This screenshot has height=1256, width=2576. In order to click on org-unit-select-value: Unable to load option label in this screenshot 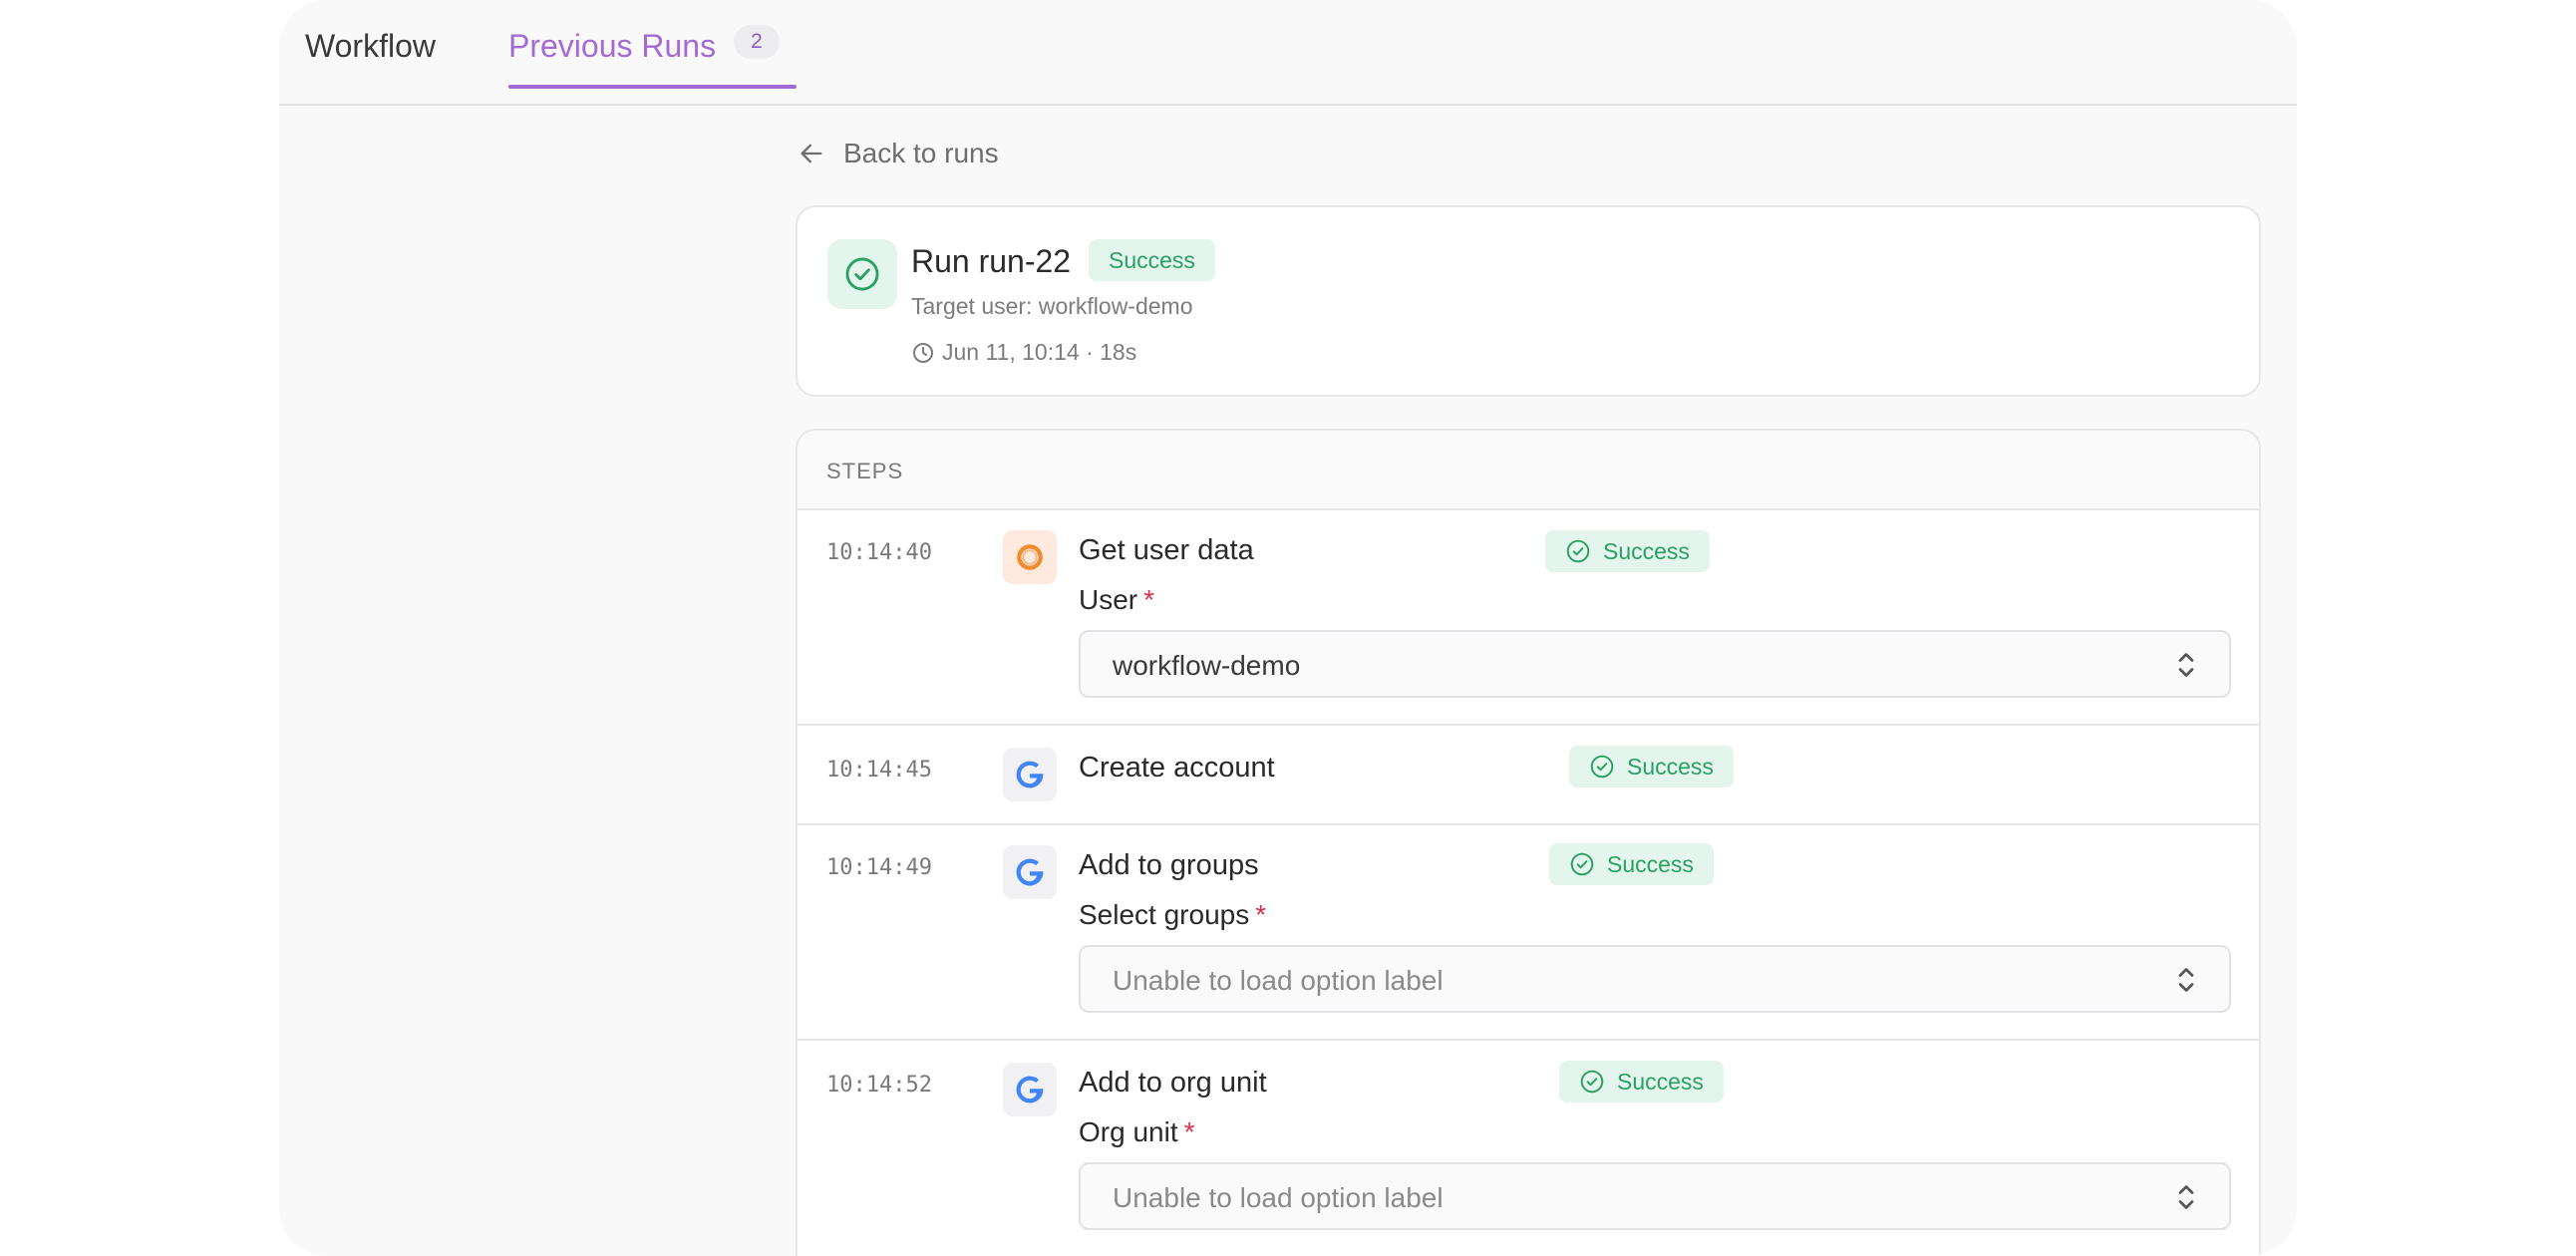, I will do `click(1278, 1197)`.